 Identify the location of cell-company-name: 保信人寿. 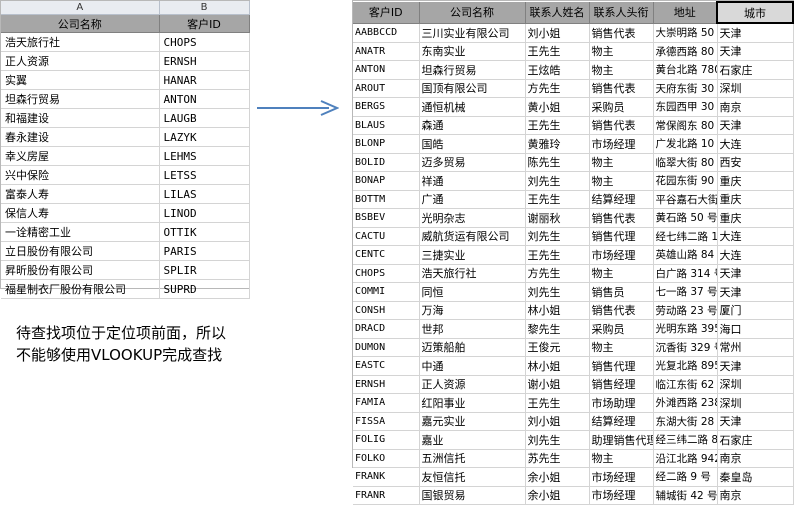
(80, 213).